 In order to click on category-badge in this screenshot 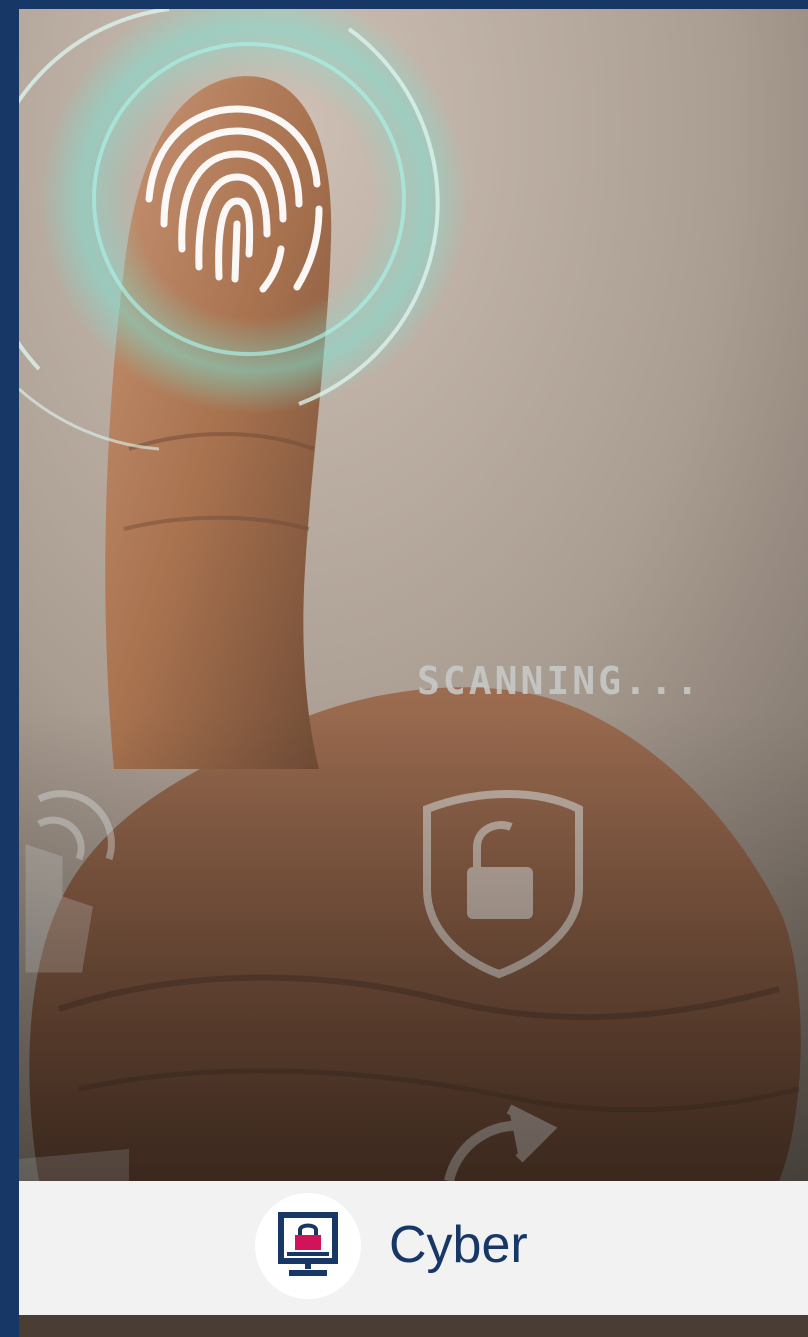, I will do `click(308, 1246)`.